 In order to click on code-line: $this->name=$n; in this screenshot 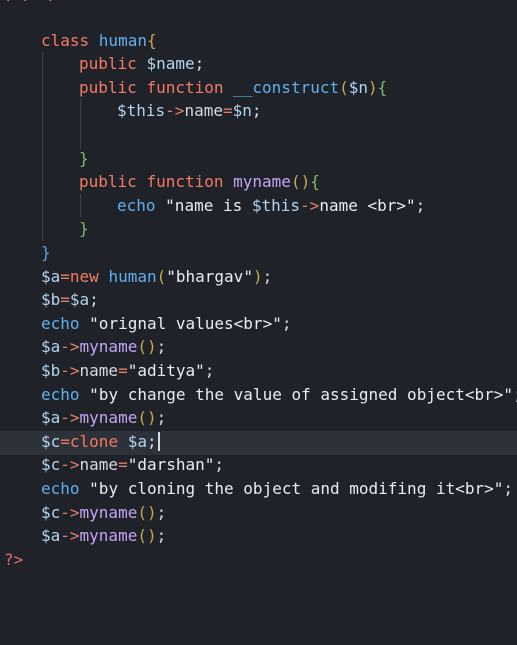, I will do `click(189, 111)`.